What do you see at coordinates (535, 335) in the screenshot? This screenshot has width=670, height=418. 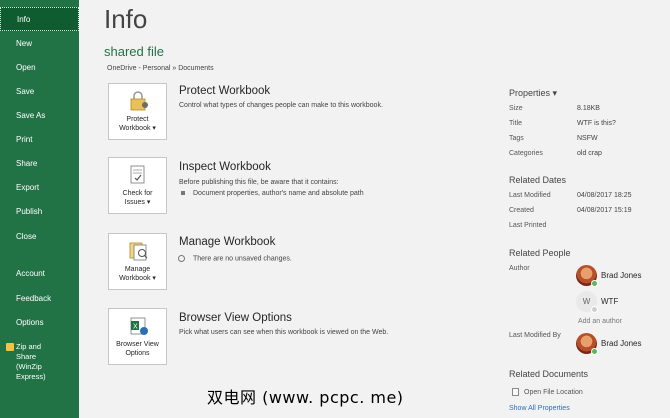 I see `last-modified-by-label: Last Modified By` at bounding box center [535, 335].